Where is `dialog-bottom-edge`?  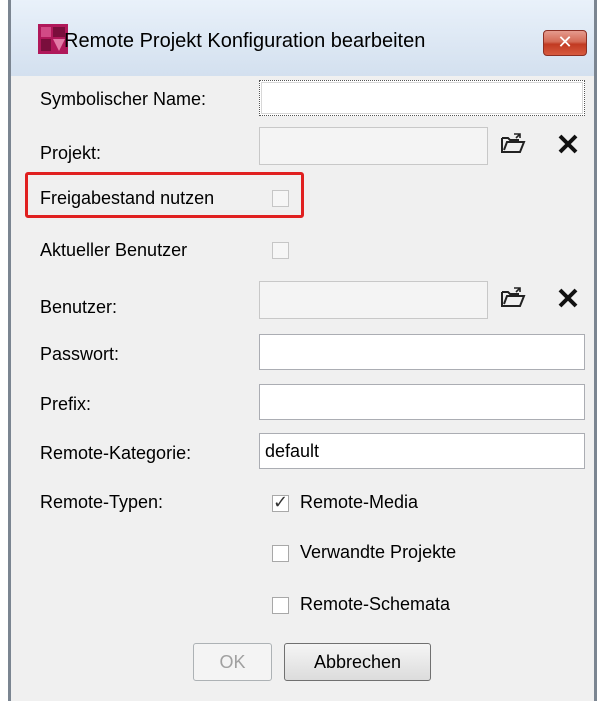 dialog-bottom-edge is located at coordinates (302, 697).